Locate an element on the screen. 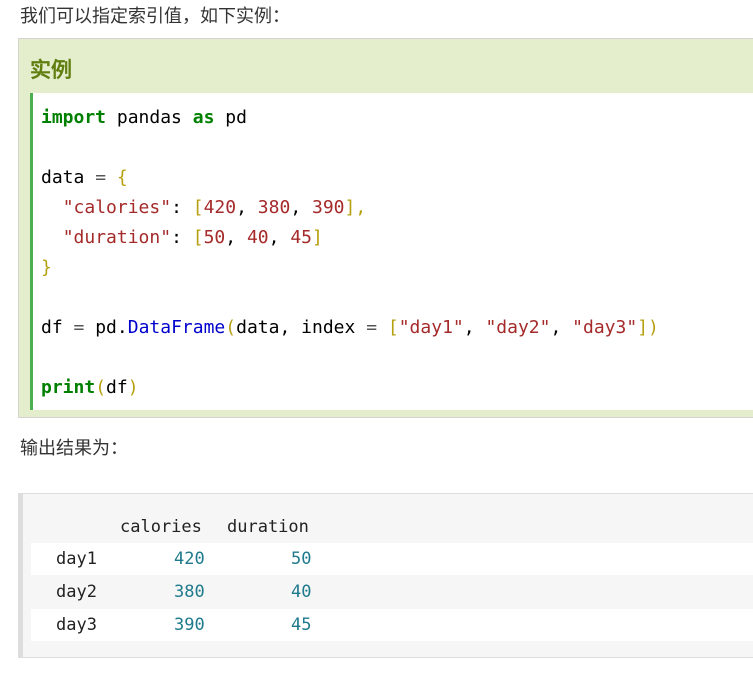 The height and width of the screenshot is (680, 753). module-alias: pd is located at coordinates (236, 117).